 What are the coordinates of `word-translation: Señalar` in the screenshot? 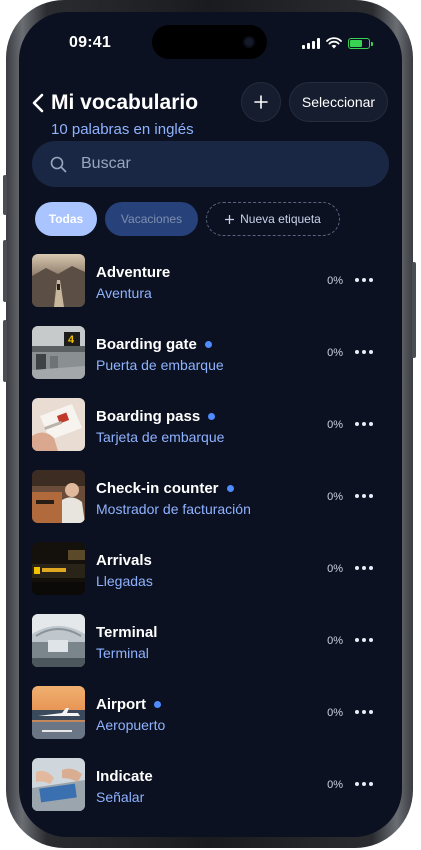 It's located at (120, 797).